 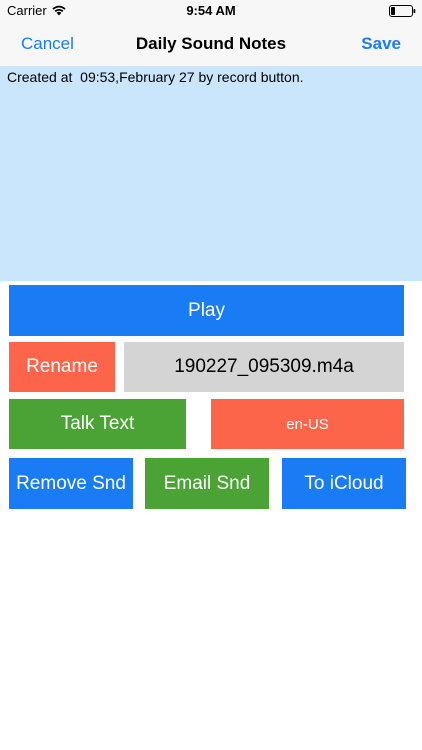 I want to click on battery-icon, so click(x=402, y=11).